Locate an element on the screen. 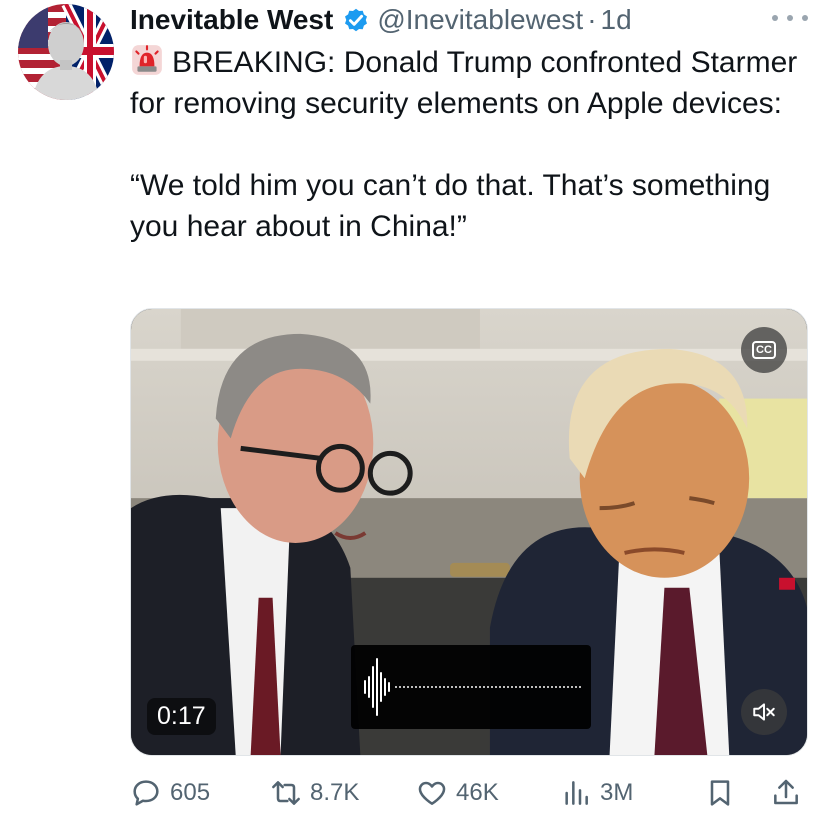 The image size is (828, 826). tweet-actions-bar: 605 8.7K 46K 3M is located at coordinates (470, 793).